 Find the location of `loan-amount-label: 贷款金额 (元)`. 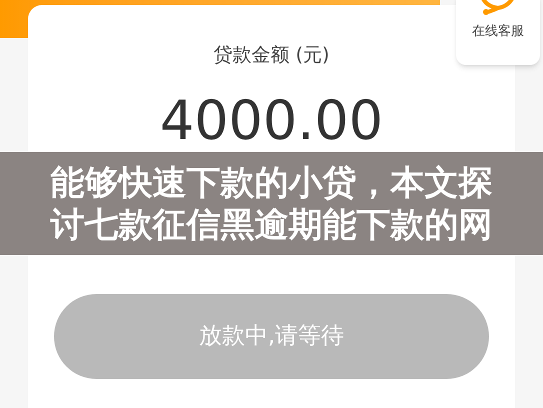

loan-amount-label: 贷款金额 (元) is located at coordinates (272, 55).